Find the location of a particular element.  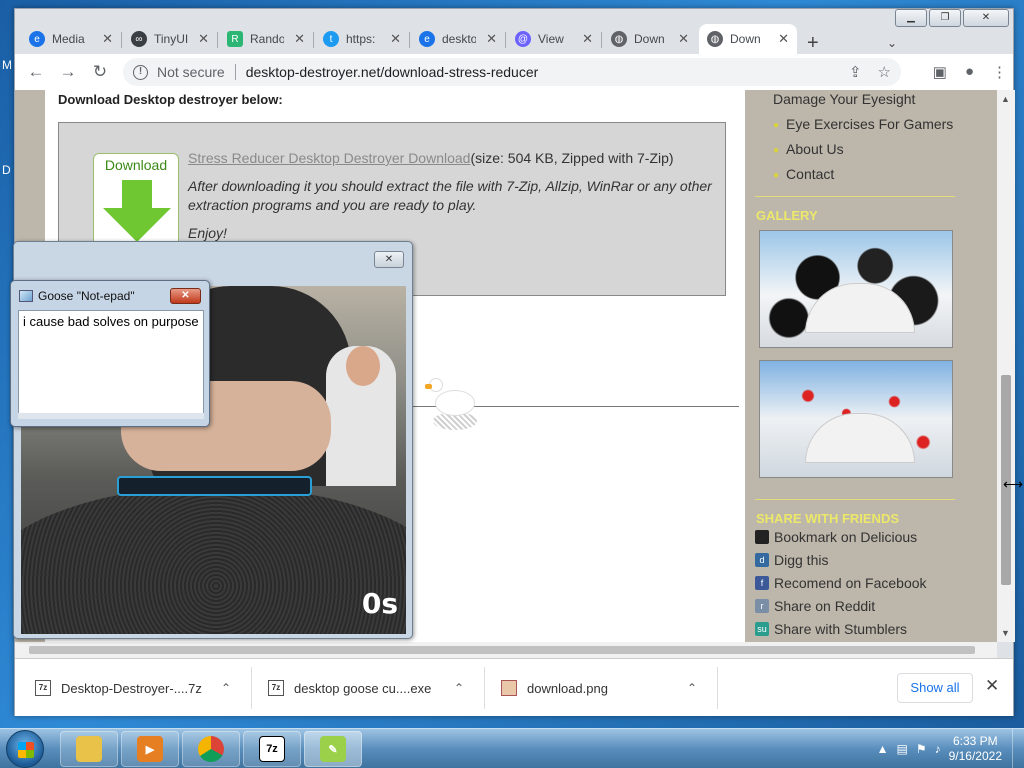

gallery-heading: GALLERY is located at coordinates (787, 215).